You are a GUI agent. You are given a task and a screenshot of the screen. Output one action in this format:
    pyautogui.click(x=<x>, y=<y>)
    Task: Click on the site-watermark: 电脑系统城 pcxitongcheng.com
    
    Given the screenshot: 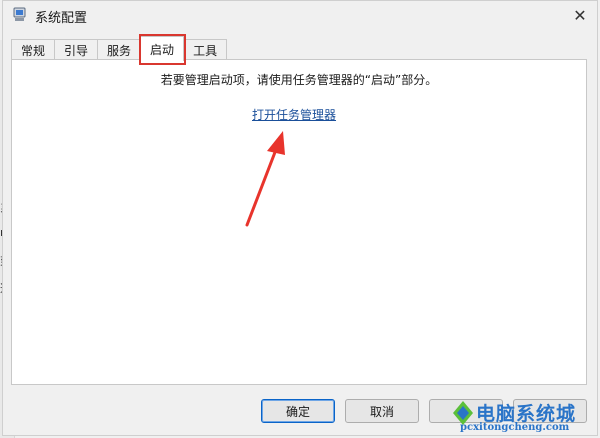 What is the action you would take?
    pyautogui.click(x=523, y=416)
    